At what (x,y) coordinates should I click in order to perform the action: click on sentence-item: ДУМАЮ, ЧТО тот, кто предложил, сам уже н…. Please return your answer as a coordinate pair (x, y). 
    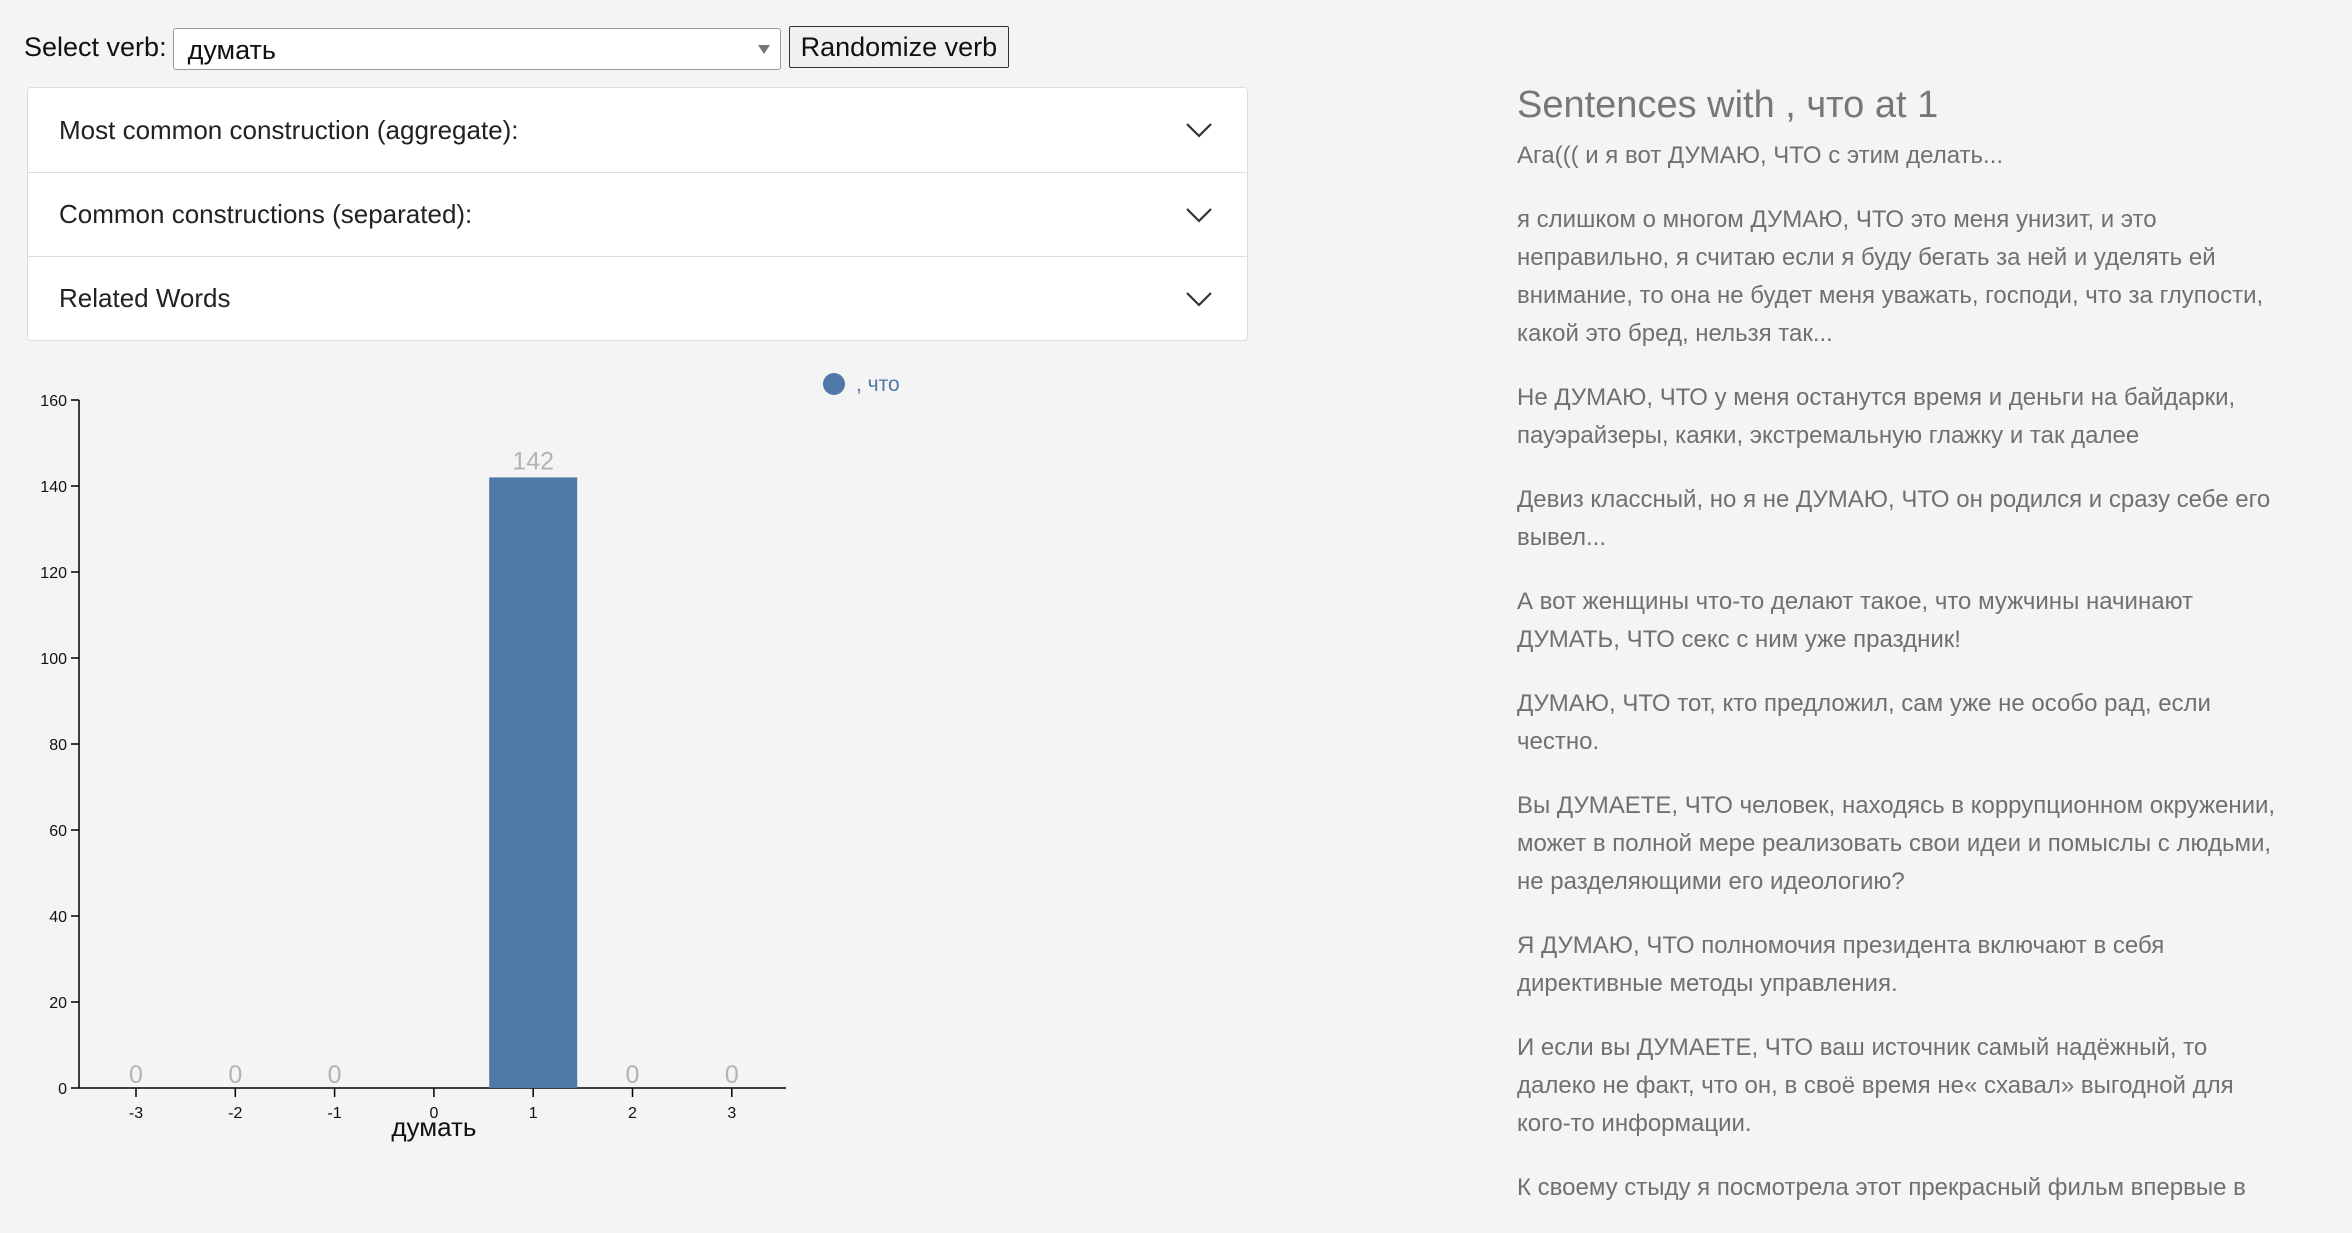
    Looking at the image, I should click on (1864, 722).